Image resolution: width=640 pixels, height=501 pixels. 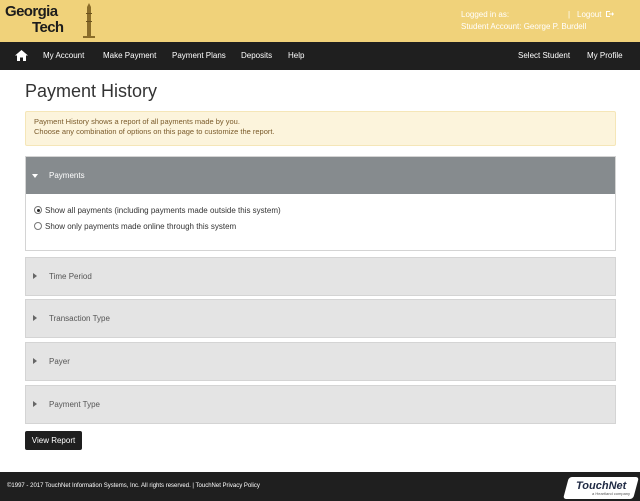 I want to click on radio-all-payments, so click(x=38, y=210).